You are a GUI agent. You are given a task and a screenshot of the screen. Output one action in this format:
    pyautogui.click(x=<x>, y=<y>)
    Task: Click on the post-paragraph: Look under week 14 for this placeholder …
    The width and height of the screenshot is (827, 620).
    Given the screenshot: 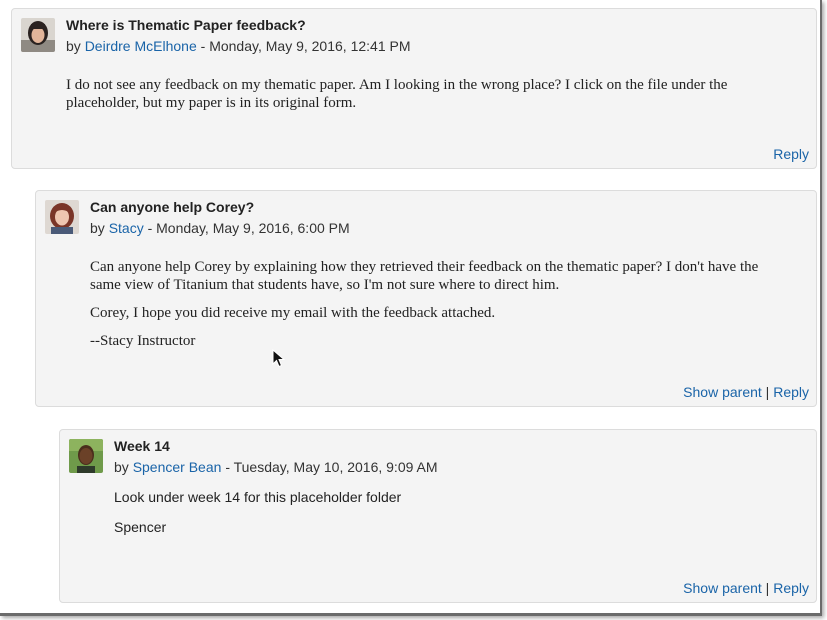 What is the action you would take?
    pyautogui.click(x=258, y=497)
    